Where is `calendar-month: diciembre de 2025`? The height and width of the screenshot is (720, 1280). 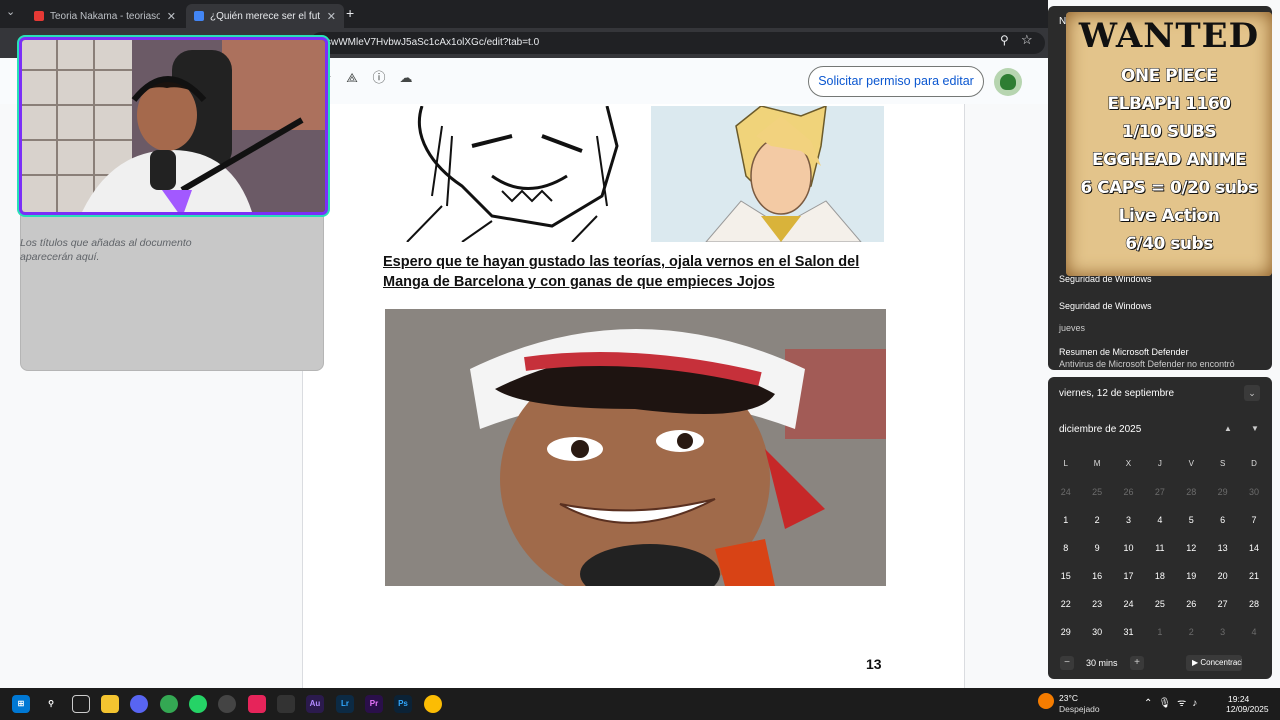 calendar-month: diciembre de 2025 is located at coordinates (1100, 429).